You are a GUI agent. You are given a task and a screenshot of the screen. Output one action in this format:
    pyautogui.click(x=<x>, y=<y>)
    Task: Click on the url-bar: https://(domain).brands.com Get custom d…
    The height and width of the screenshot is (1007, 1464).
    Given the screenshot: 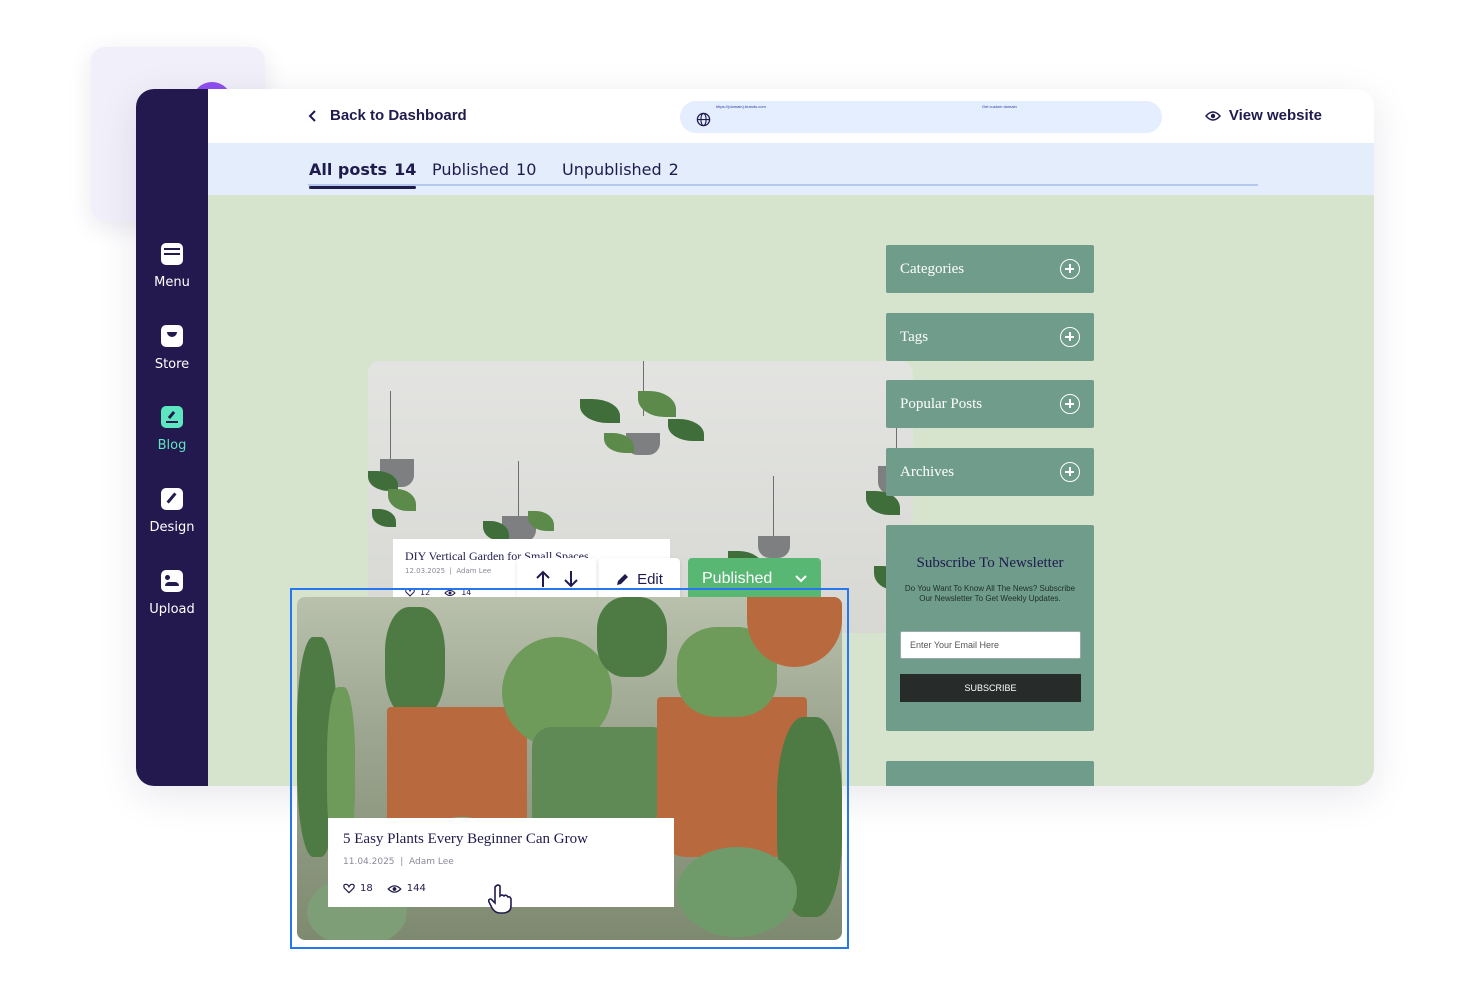 What is the action you would take?
    pyautogui.click(x=921, y=117)
    